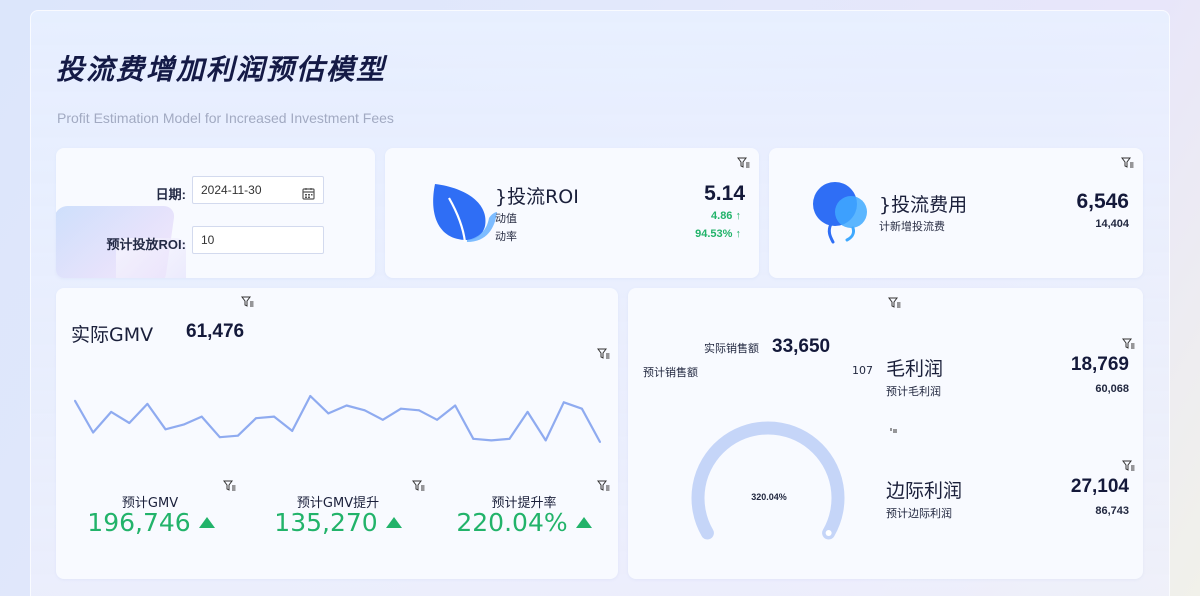 The image size is (1200, 596). Describe the element at coordinates (923, 205) in the screenshot. I see `fee-name: }投流费用` at that location.